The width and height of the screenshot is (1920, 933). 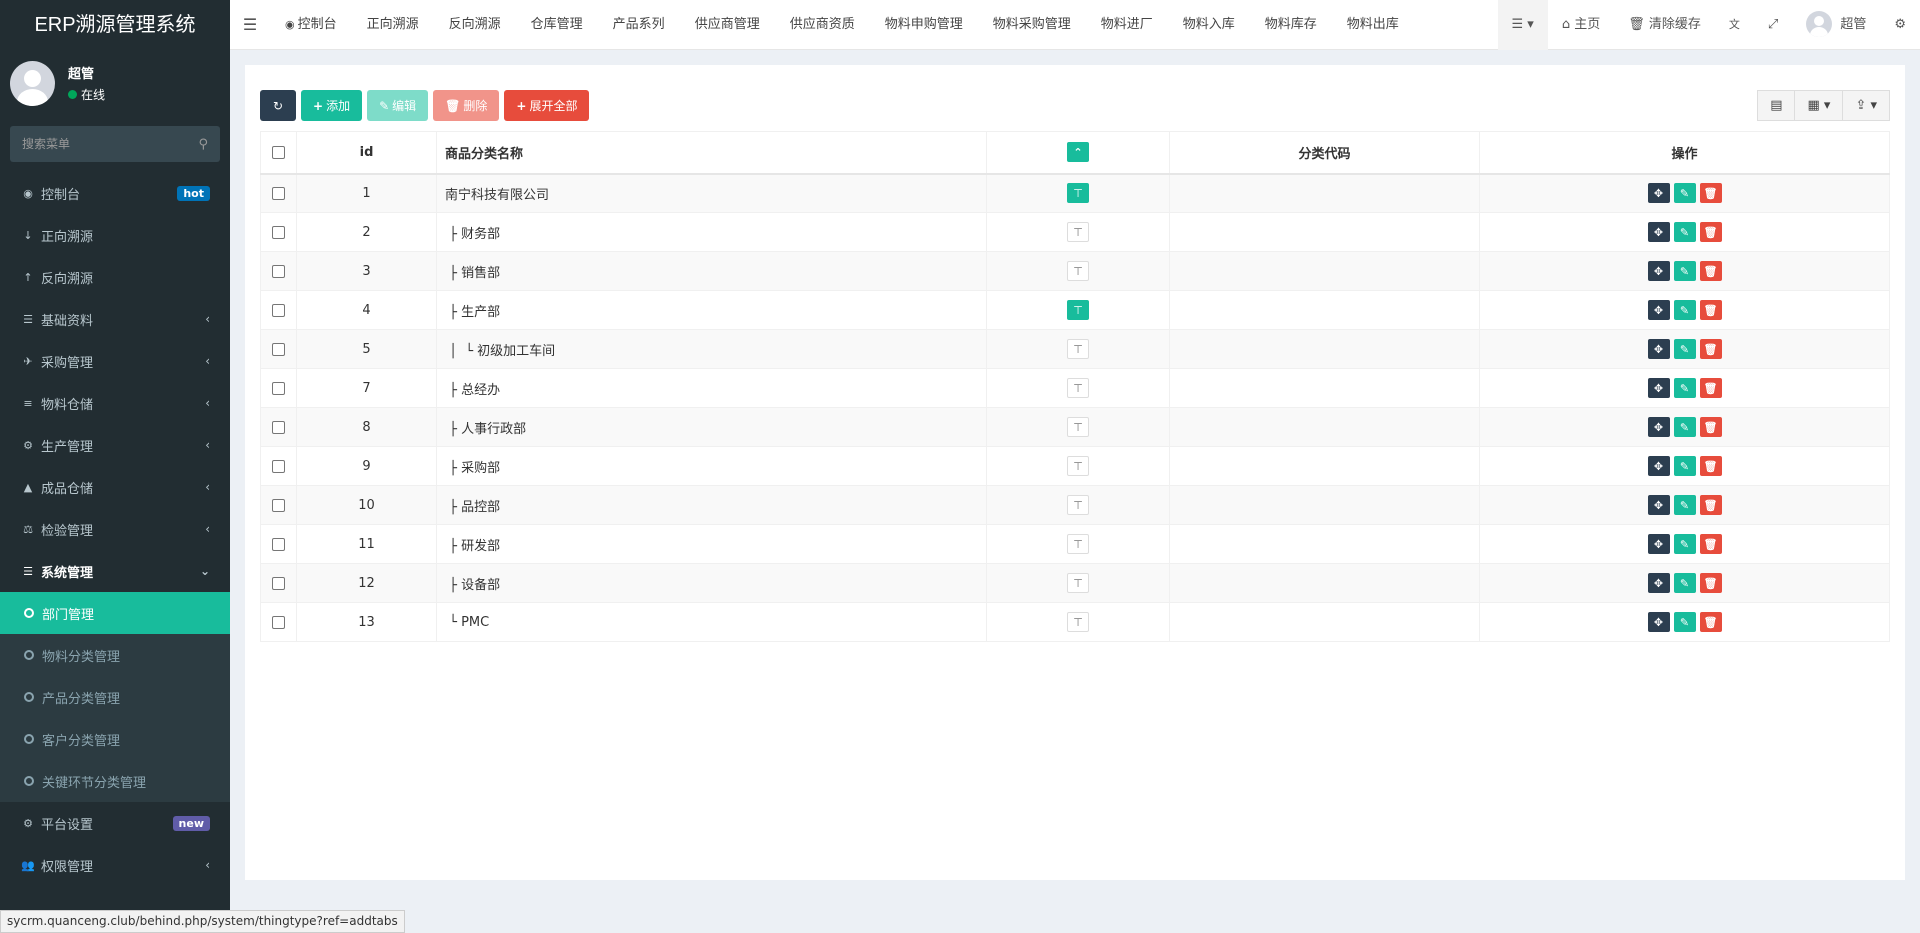 I want to click on sidebar-subitem-4: 关键环节分类管理, so click(x=115, y=781).